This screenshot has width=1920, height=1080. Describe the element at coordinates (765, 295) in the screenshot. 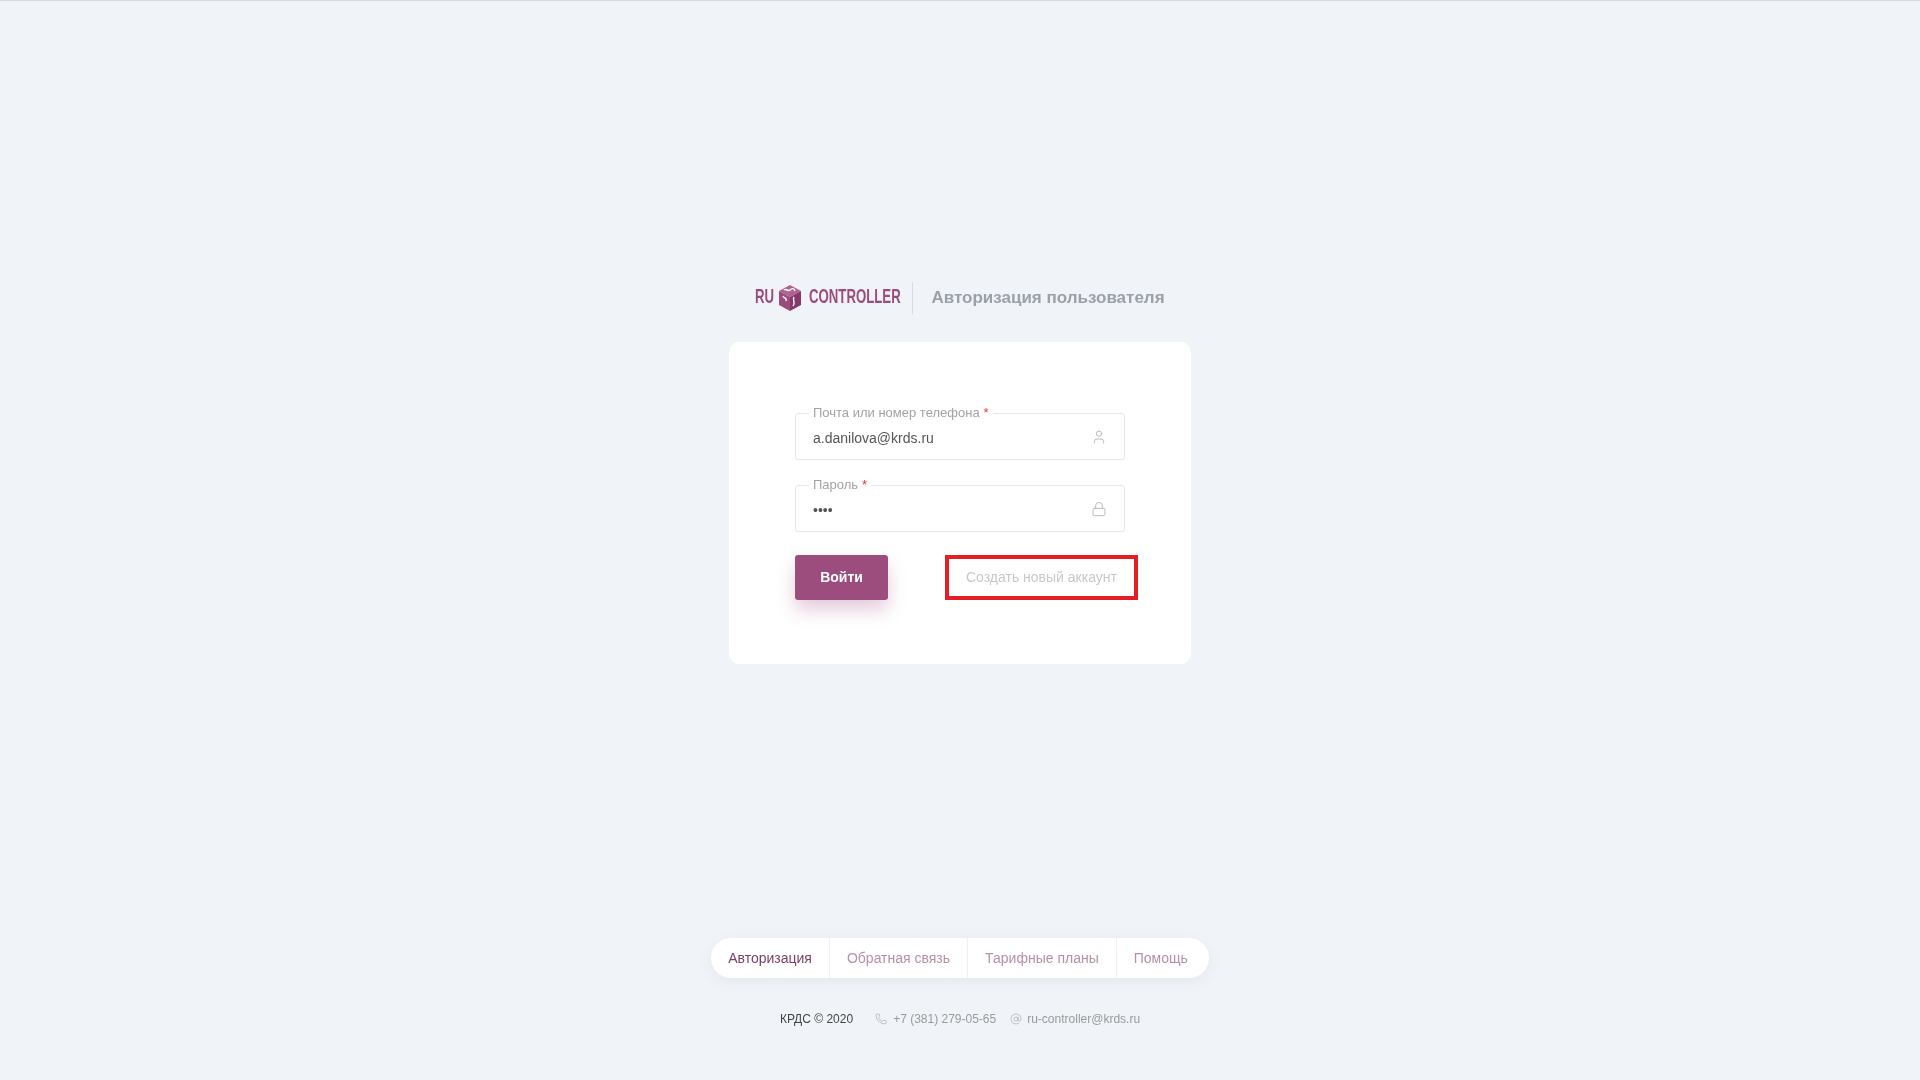

I see `logo-text: RU` at that location.